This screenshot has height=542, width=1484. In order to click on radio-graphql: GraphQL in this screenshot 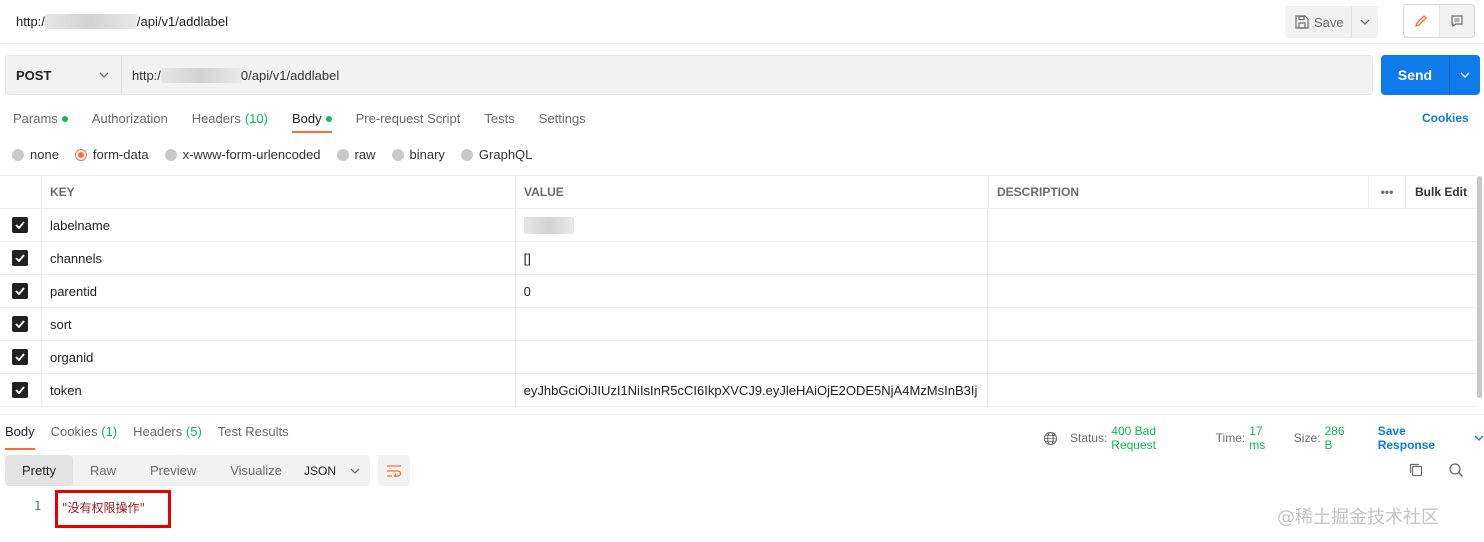, I will do `click(496, 154)`.